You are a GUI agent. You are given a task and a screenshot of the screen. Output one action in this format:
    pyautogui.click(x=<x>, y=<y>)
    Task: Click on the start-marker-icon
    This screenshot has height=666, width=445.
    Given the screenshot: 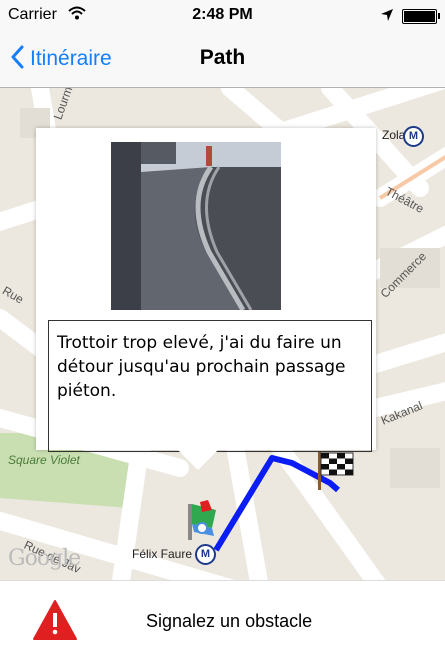 What is the action you would take?
    pyautogui.click(x=205, y=523)
    